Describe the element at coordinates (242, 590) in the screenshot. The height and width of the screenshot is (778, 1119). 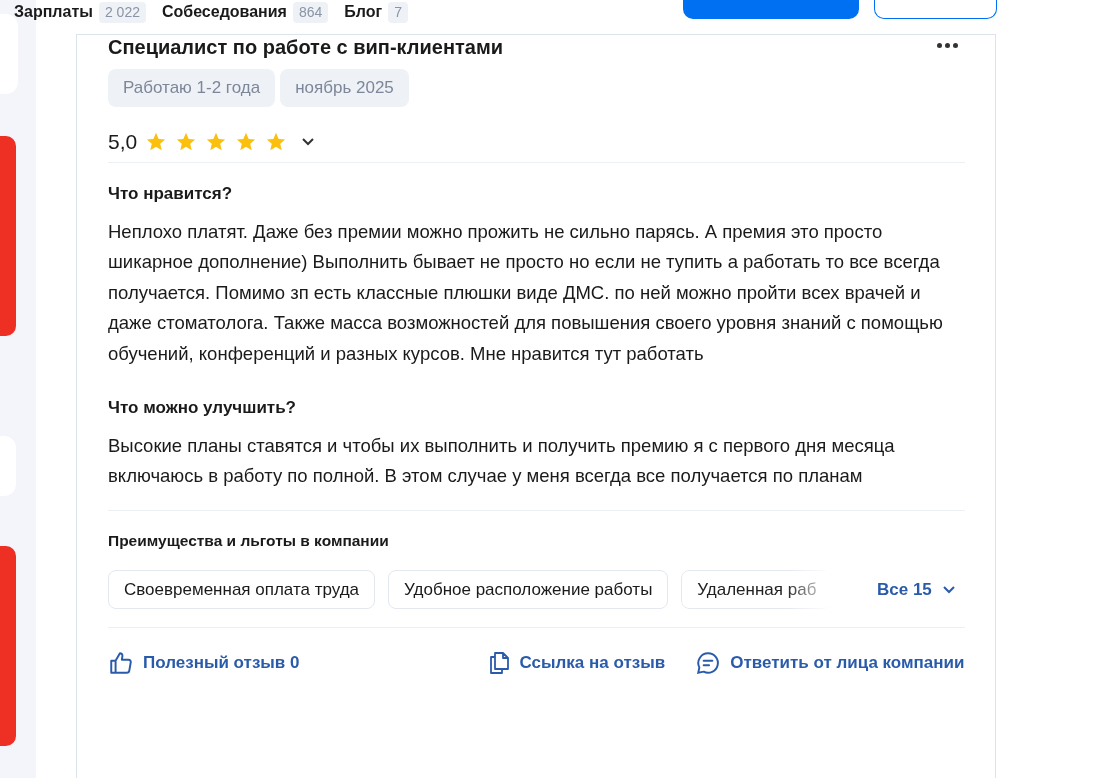
I see `benefit-chip: Своевременная оплата труда` at that location.